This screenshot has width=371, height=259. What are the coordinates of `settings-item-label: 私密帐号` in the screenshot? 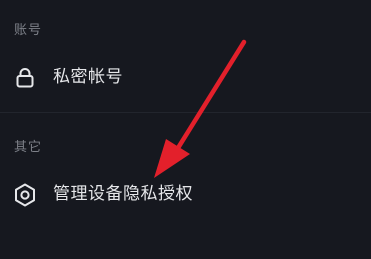 It's located at (88, 77).